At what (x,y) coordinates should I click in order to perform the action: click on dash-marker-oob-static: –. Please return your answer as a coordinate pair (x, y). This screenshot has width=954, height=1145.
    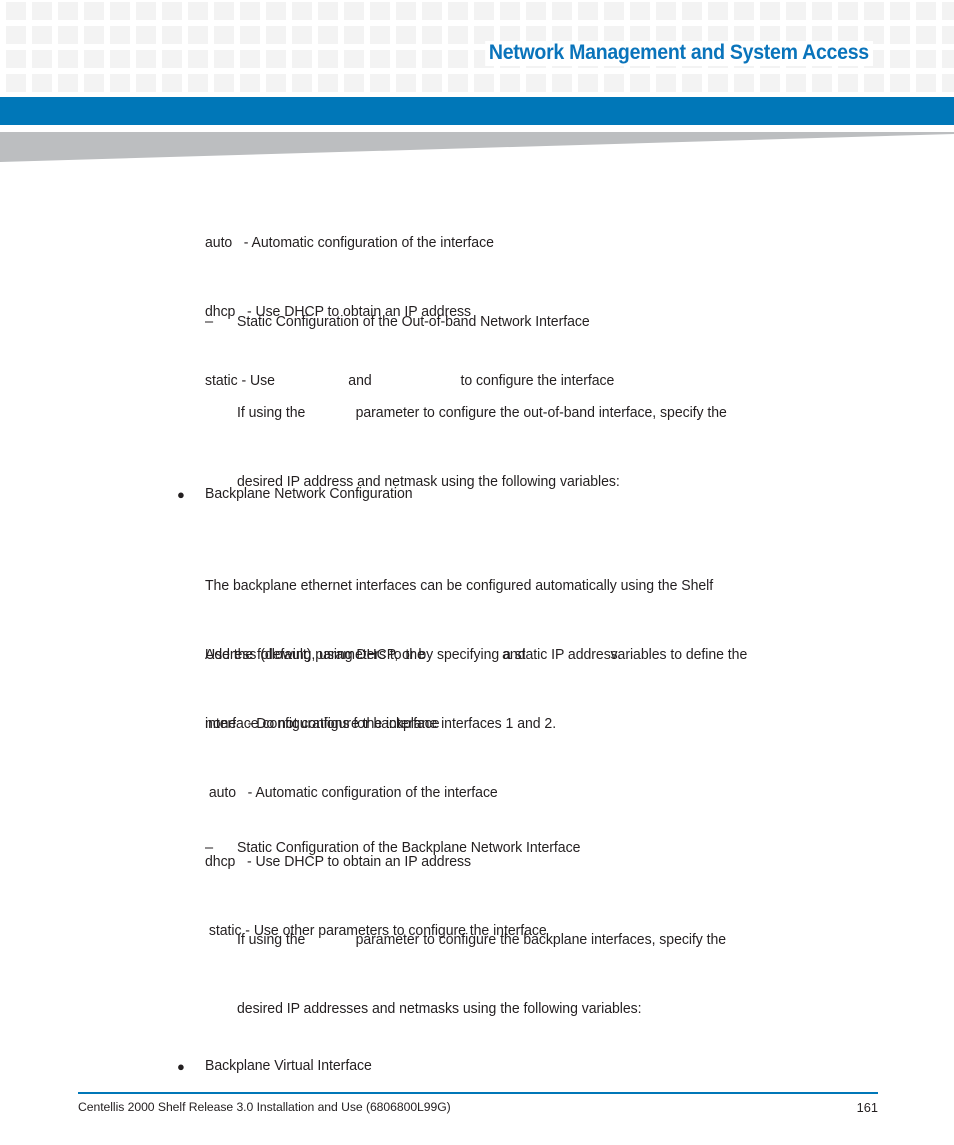
    Looking at the image, I should click on (209, 322).